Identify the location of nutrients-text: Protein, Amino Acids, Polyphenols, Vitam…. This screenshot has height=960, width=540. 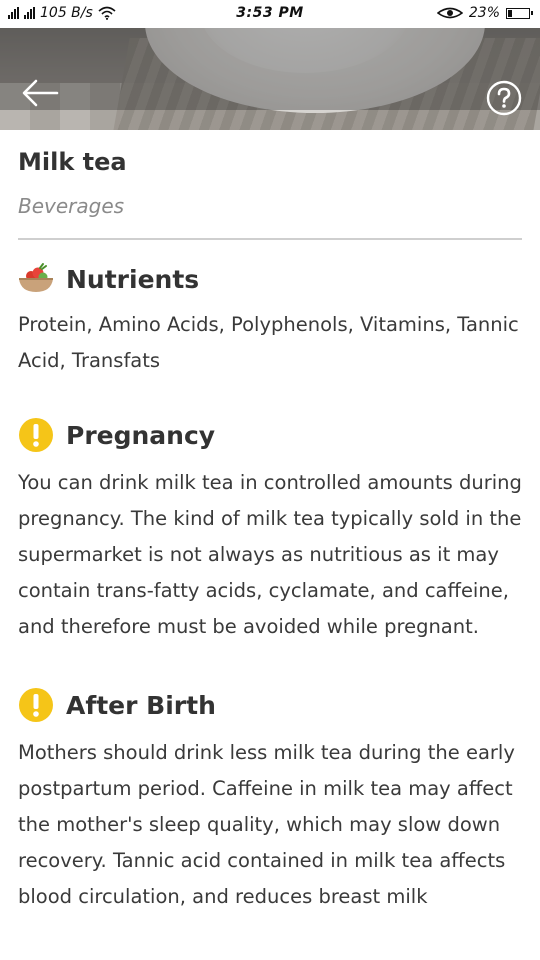
(268, 342).